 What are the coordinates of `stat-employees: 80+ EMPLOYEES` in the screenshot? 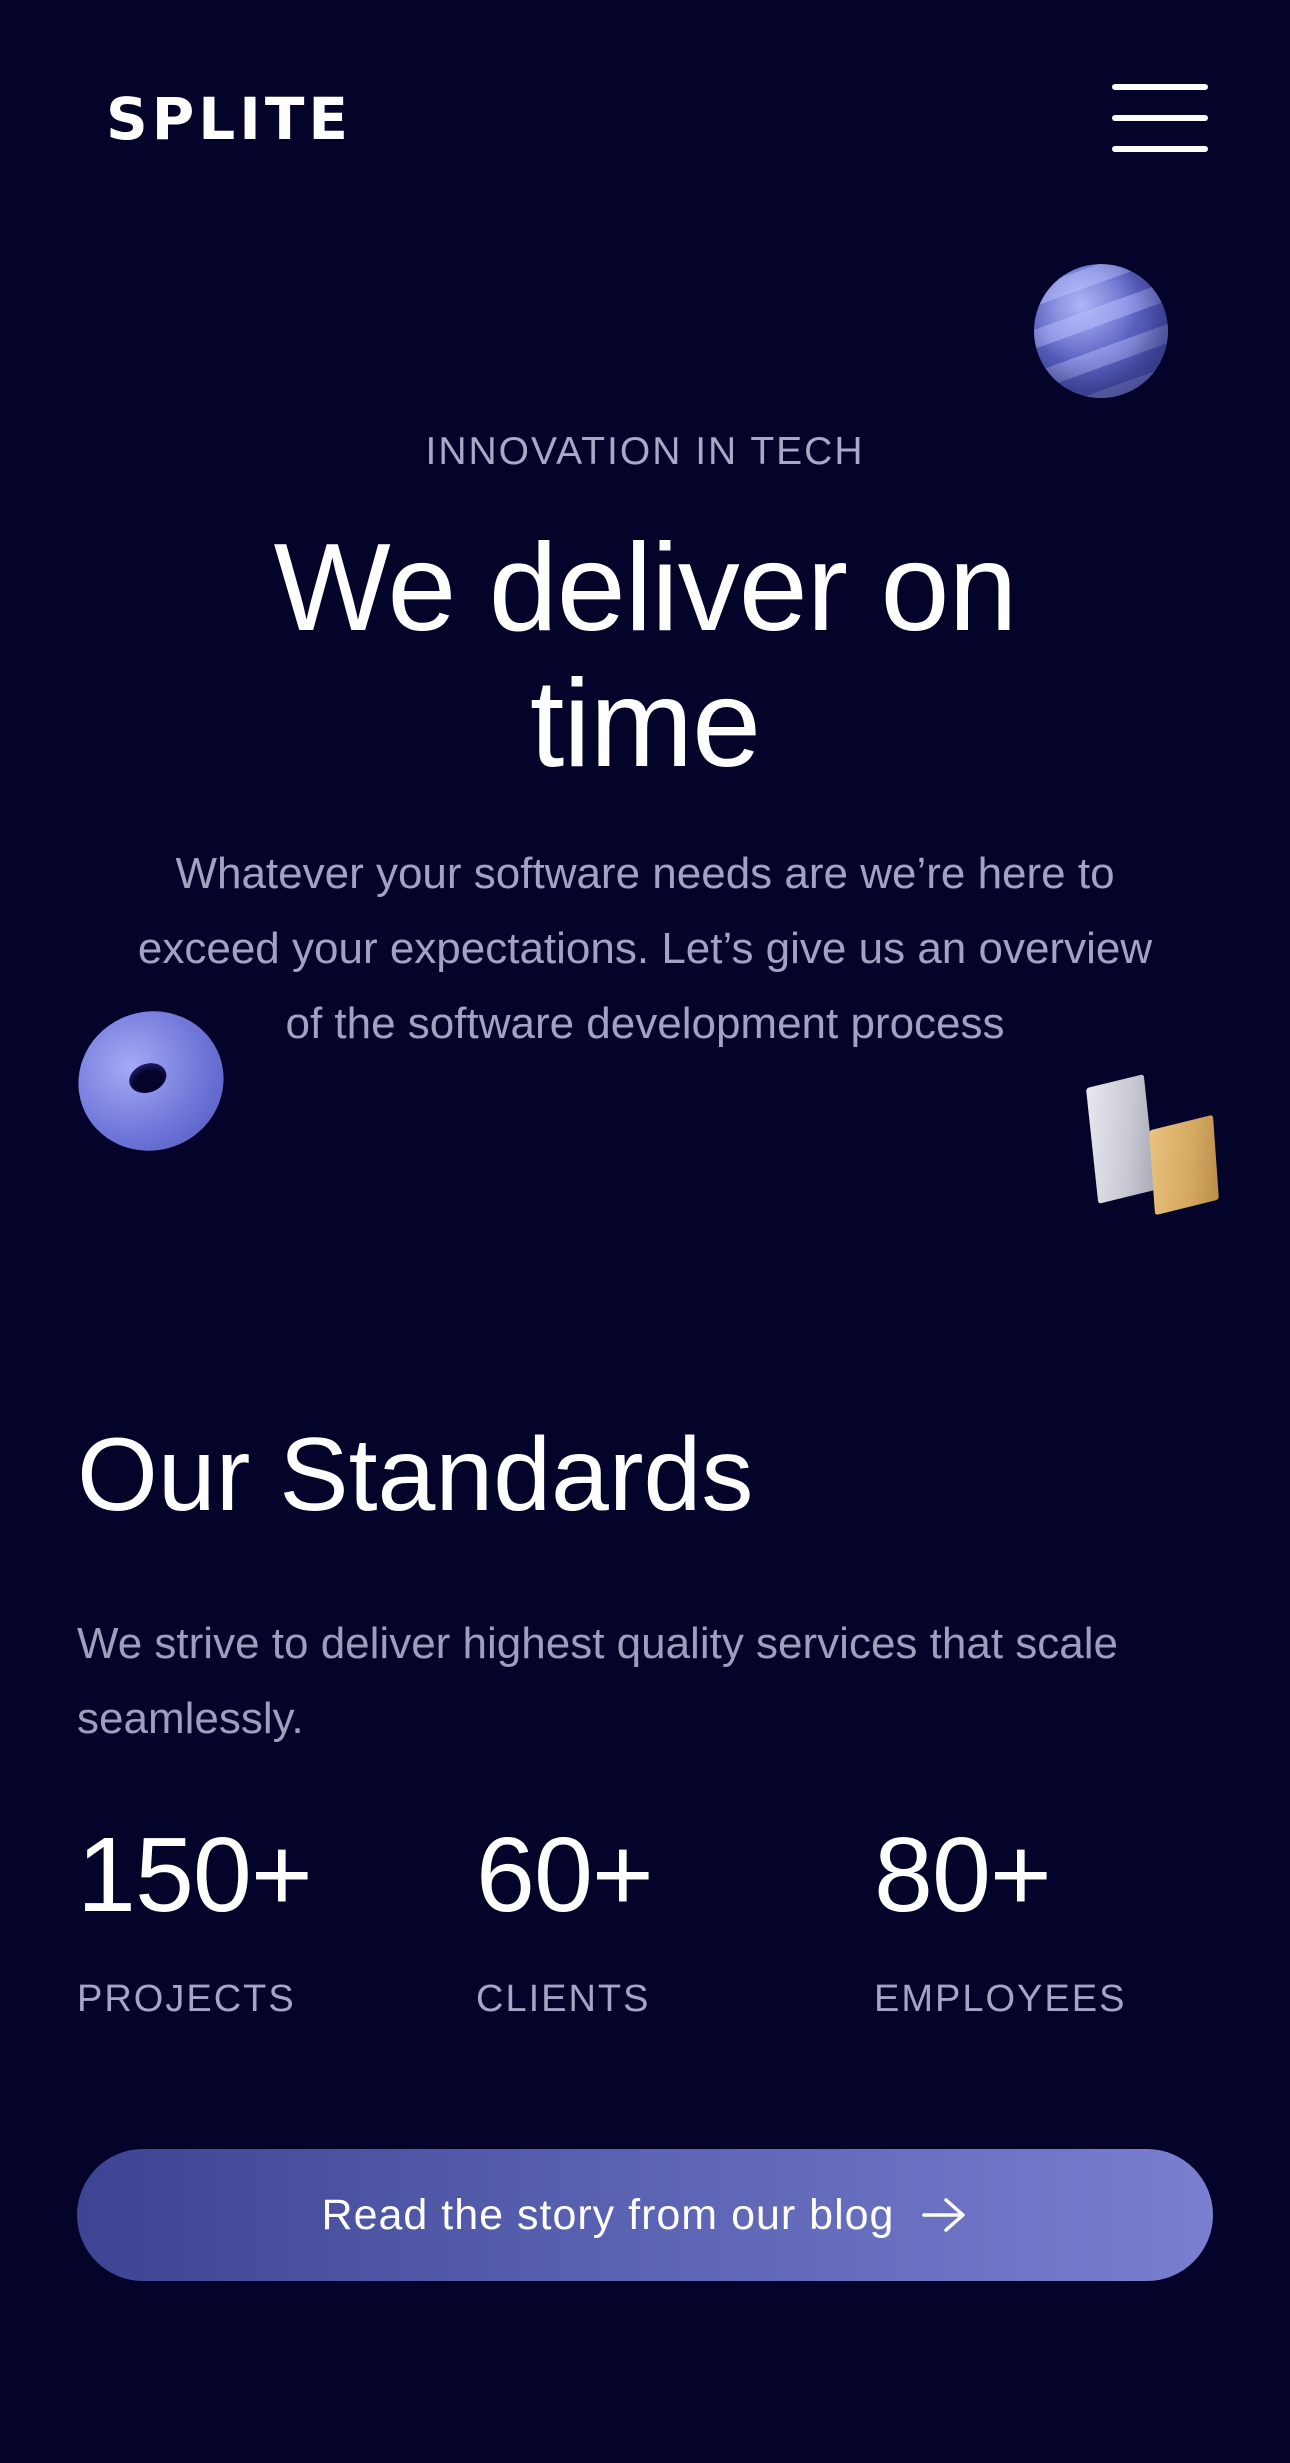 It's located at (1054, 1917).